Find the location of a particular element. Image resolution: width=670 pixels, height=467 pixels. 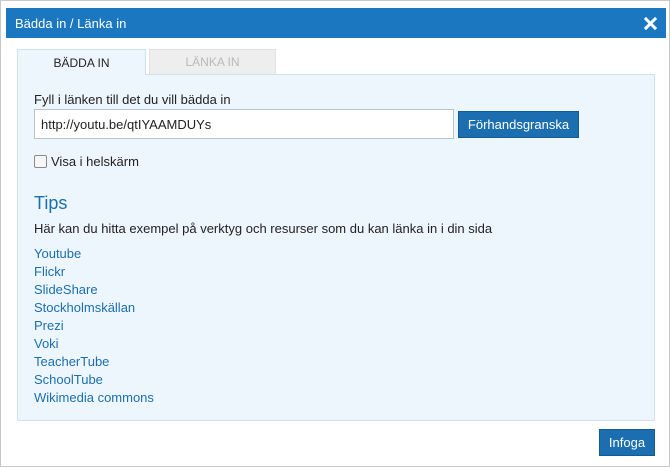

tips-link: Wikimedia commons is located at coordinates (94, 397).